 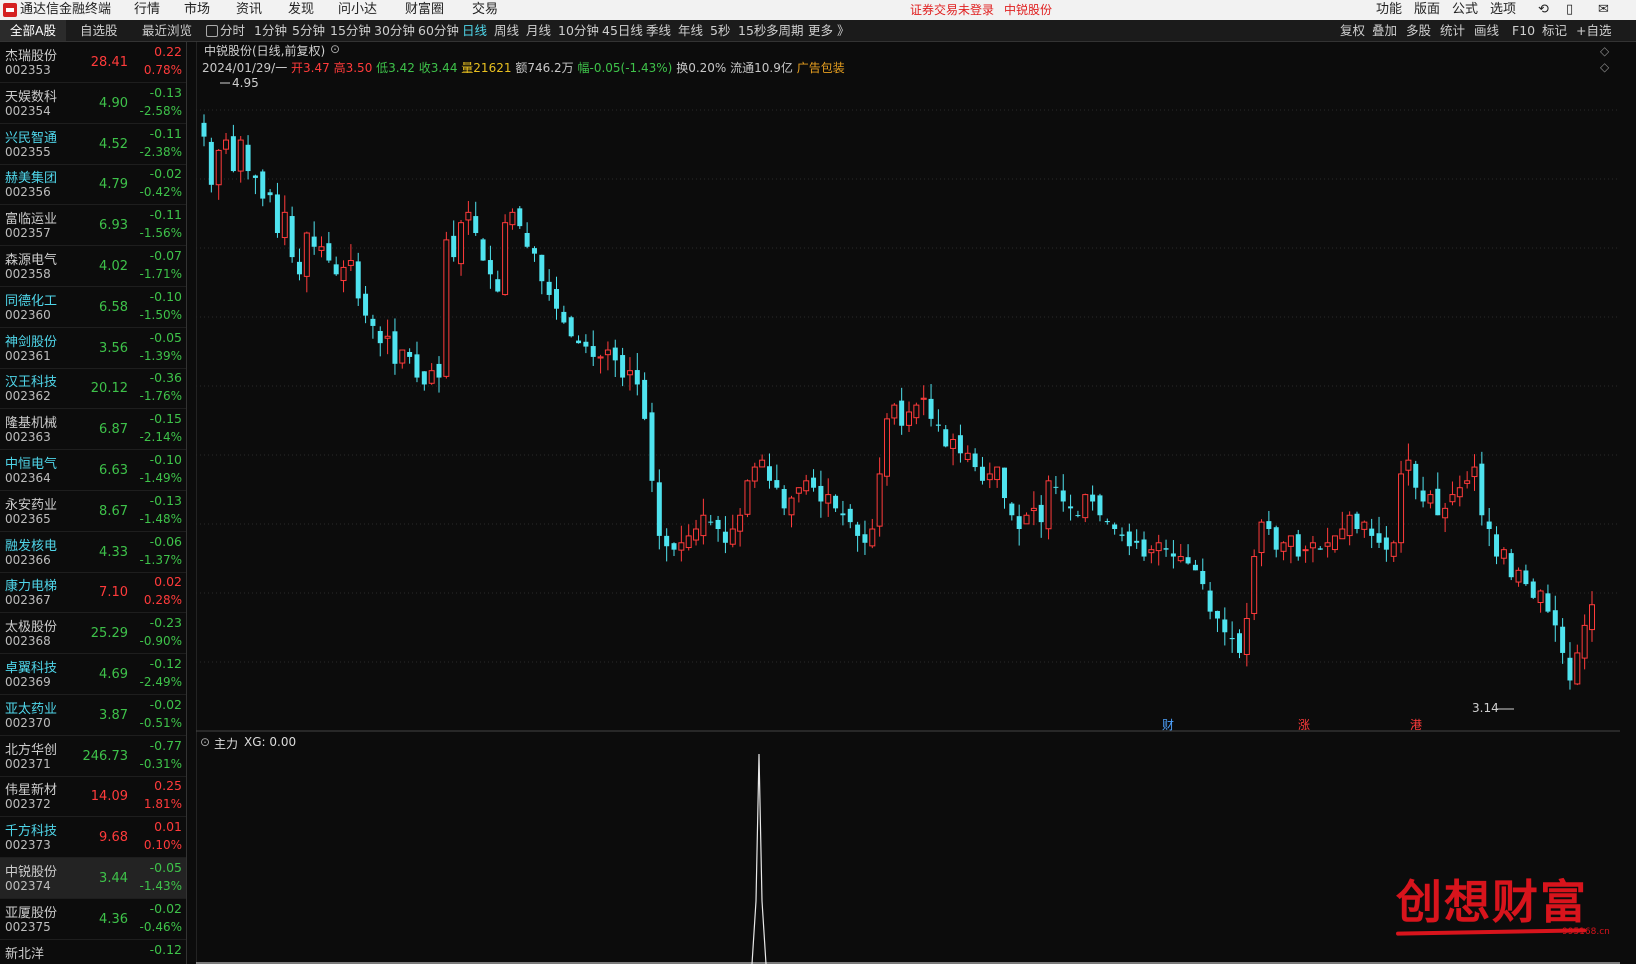 I want to click on menu-item: 问小达, so click(x=357, y=10).